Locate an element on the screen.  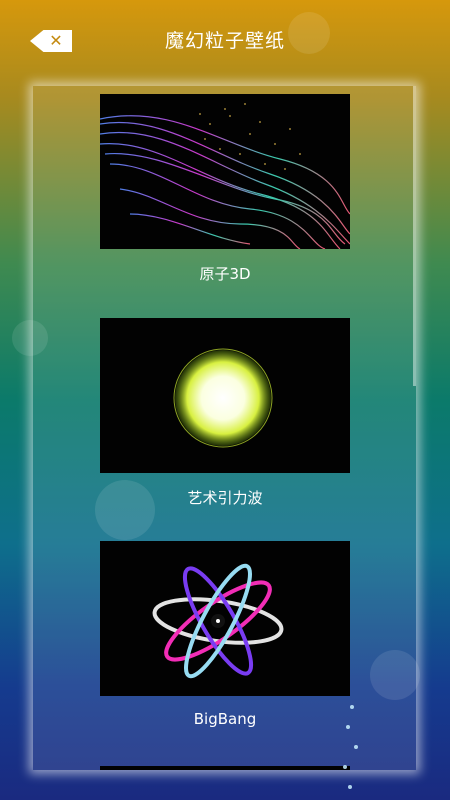
wallpaper-name: BigBang is located at coordinates (225, 719).